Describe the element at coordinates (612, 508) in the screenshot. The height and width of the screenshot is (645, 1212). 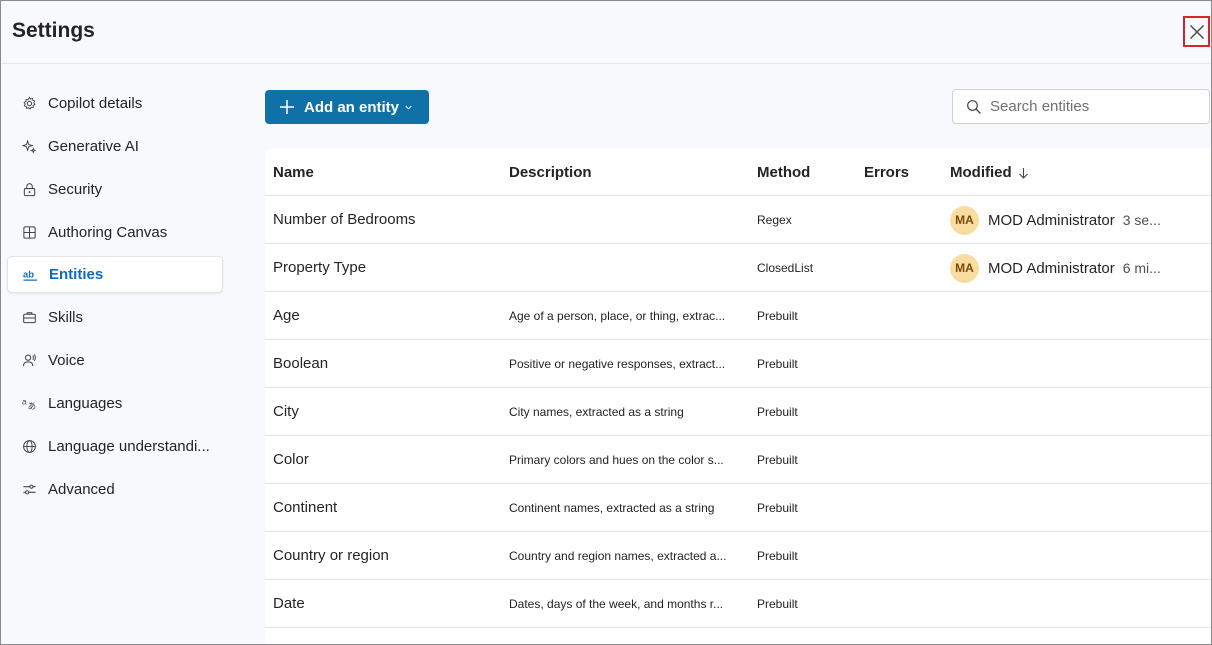
I see `entity-description: Continent names, extracted as a string` at that location.